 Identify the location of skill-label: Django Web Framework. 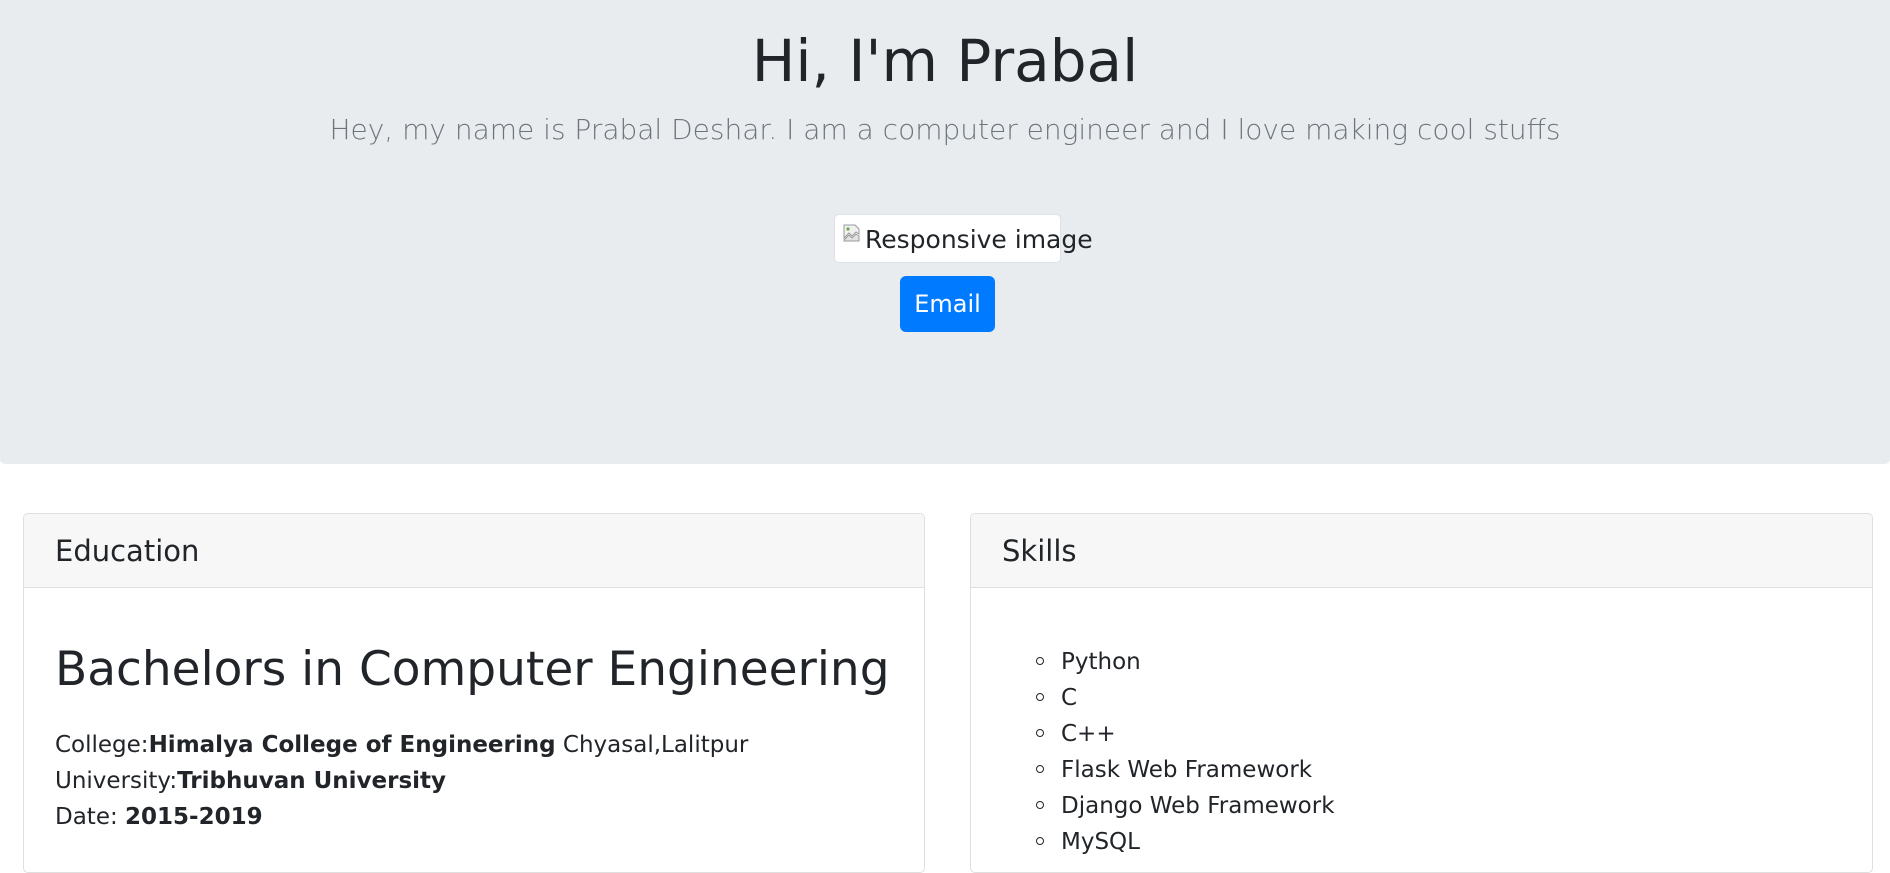
(1198, 806).